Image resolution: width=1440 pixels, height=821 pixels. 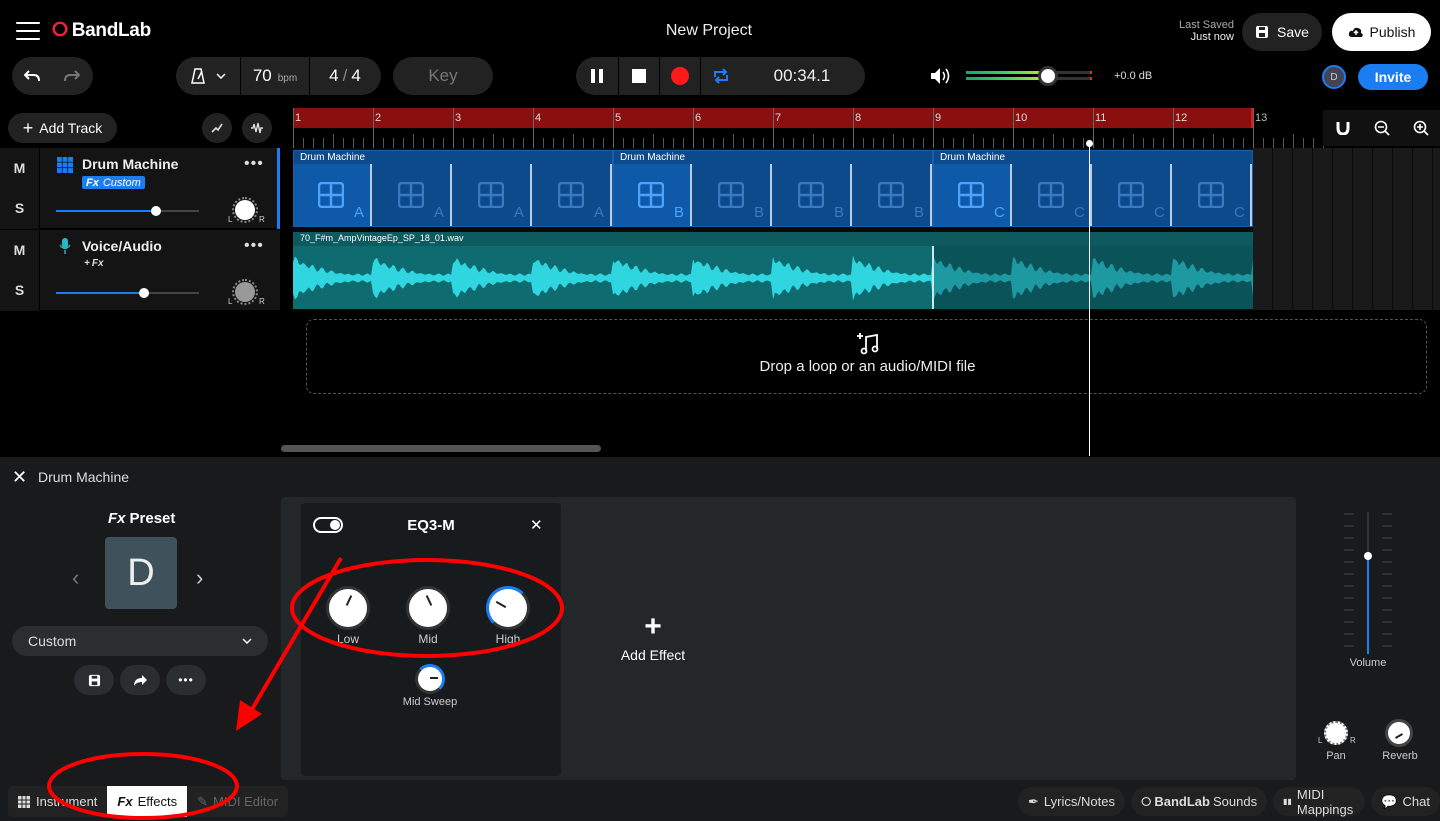 What do you see at coordinates (1336, 733) in the screenshot?
I see `pan-knob` at bounding box center [1336, 733].